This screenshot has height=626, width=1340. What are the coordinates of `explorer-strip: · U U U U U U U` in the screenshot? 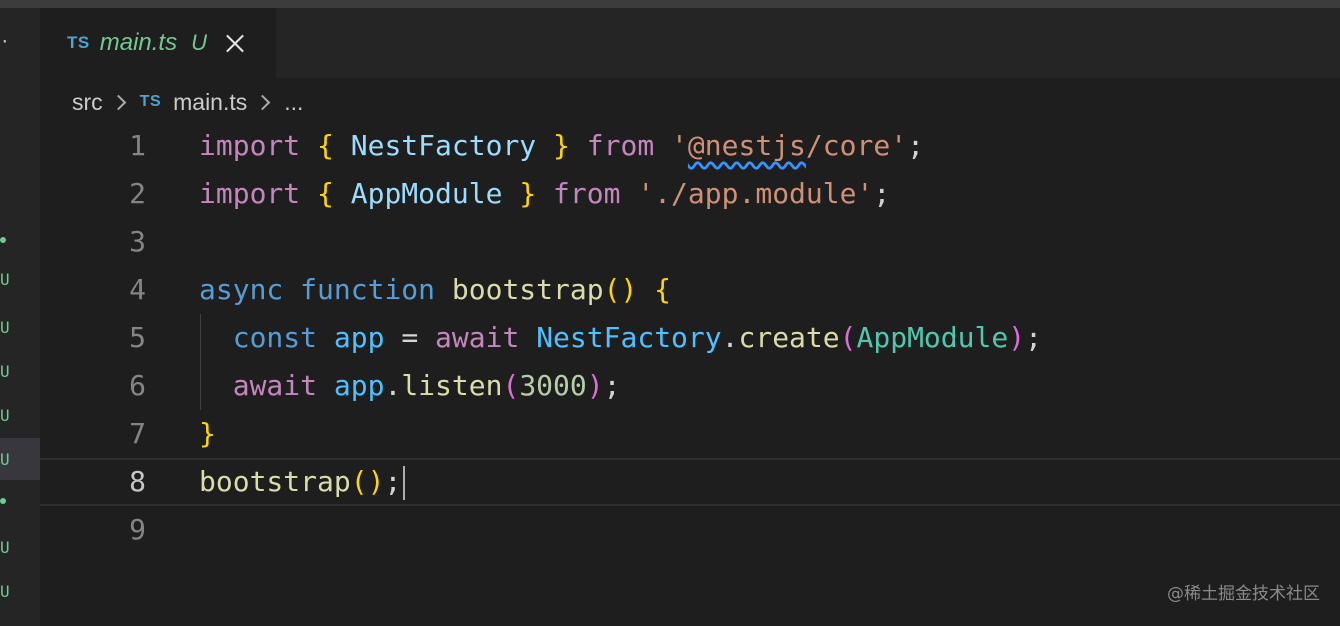 It's located at (20, 317).